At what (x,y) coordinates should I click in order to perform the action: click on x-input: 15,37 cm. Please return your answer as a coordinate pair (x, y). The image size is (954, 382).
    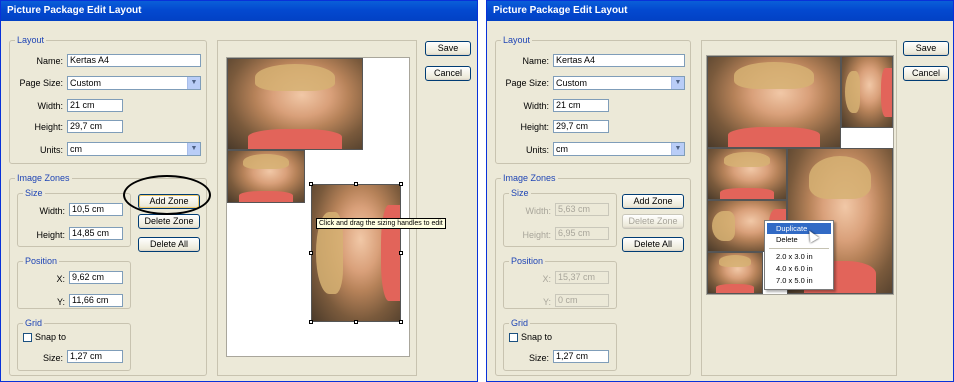
    Looking at the image, I should click on (582, 277).